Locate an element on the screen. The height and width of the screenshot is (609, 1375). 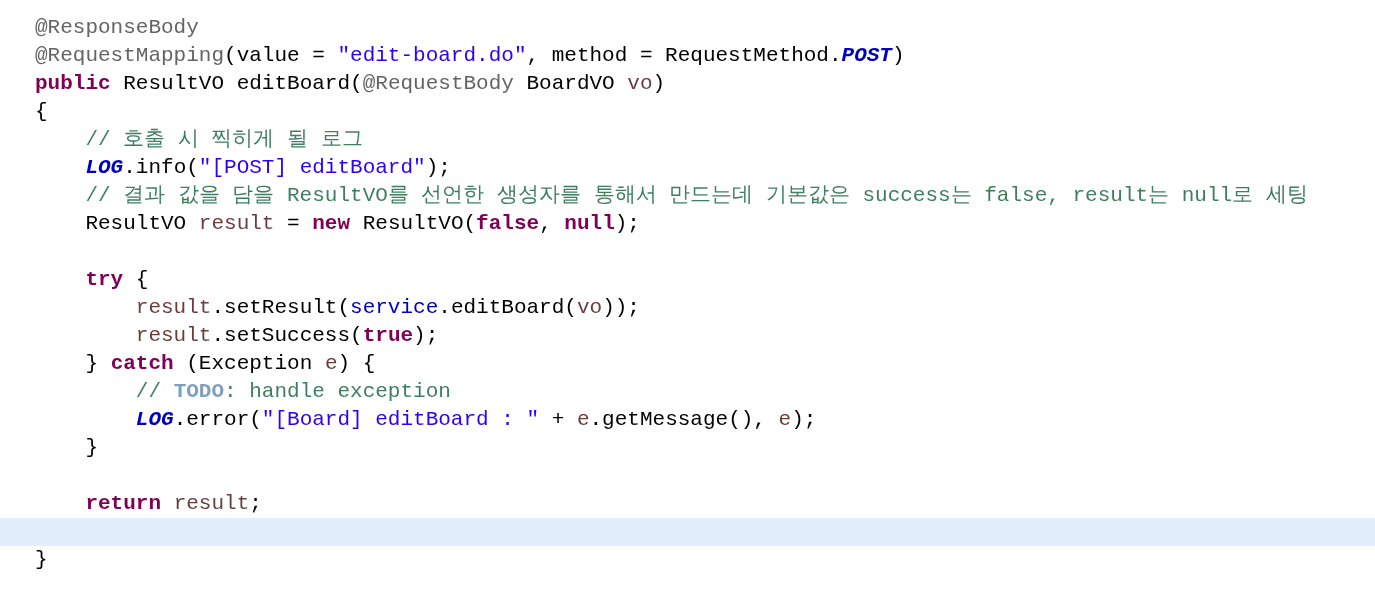
code-line: { is located at coordinates (41, 112).